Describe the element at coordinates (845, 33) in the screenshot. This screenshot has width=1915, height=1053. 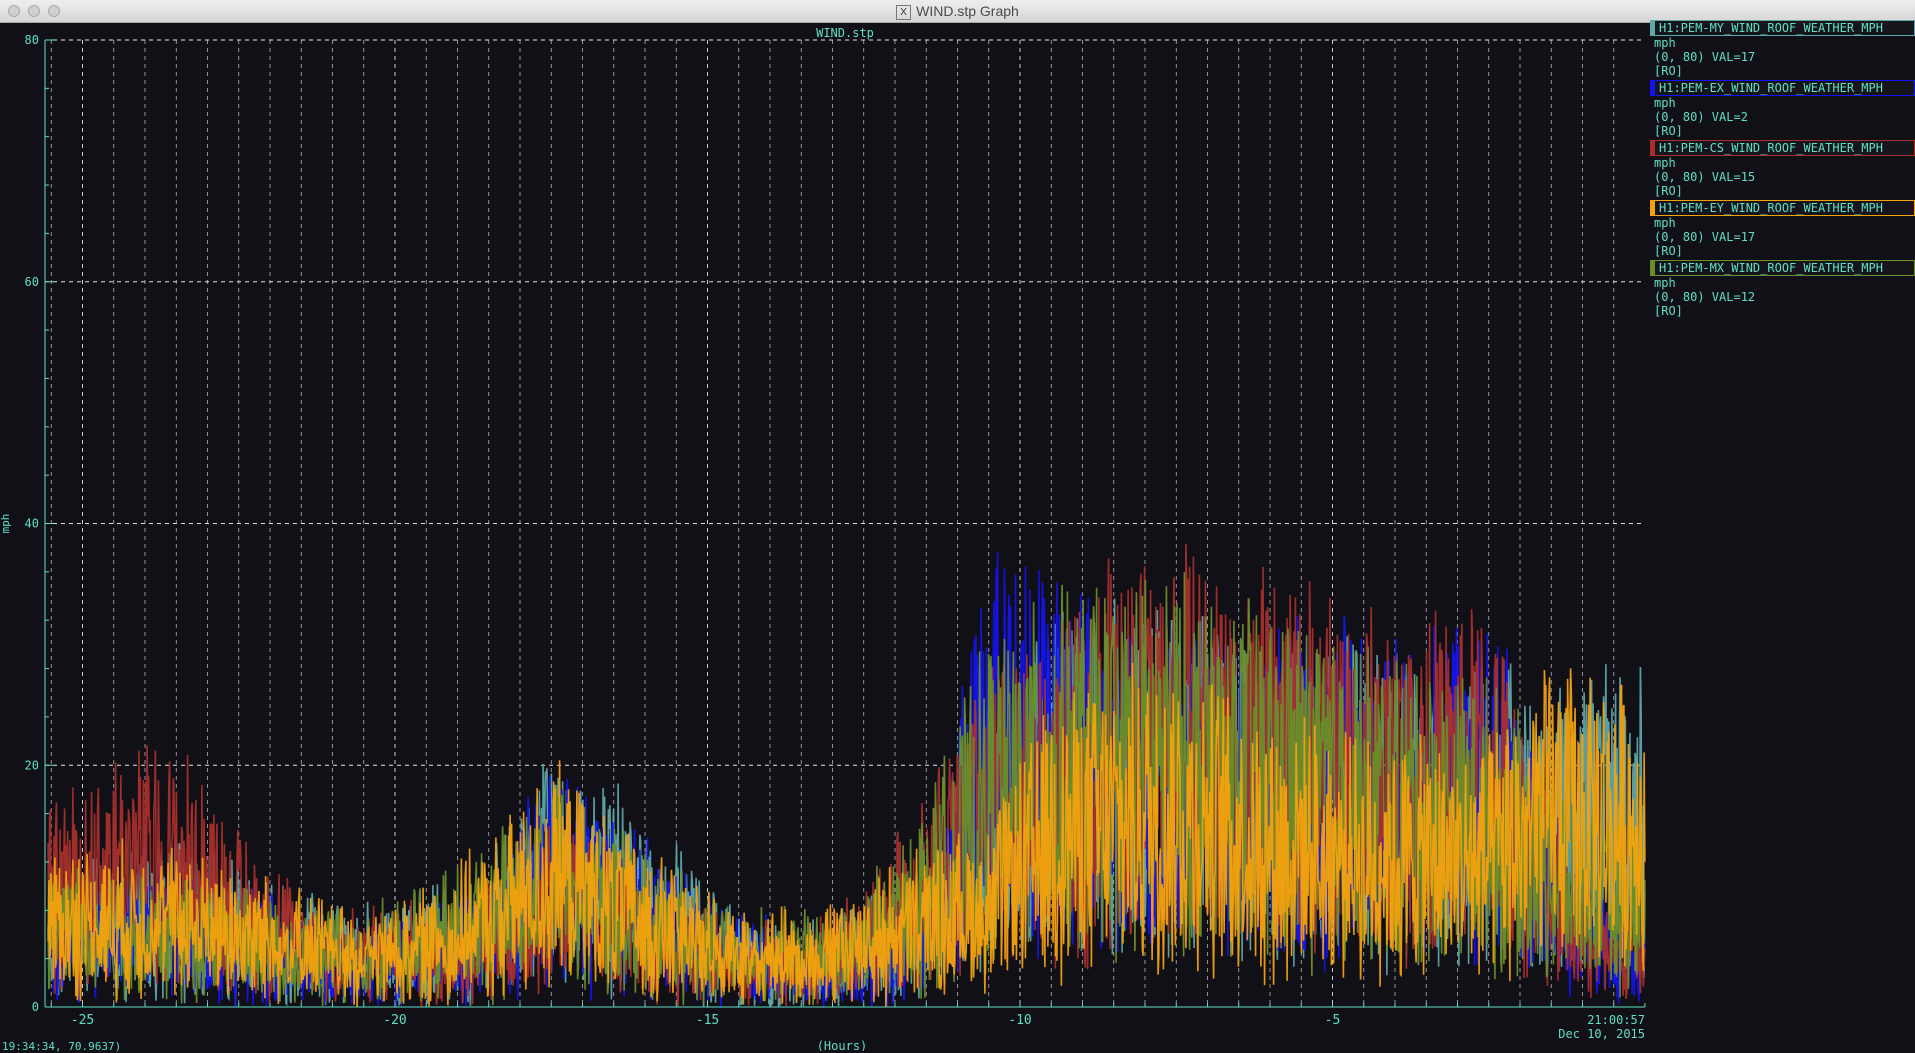
I see `chart-title: WIND.stp` at that location.